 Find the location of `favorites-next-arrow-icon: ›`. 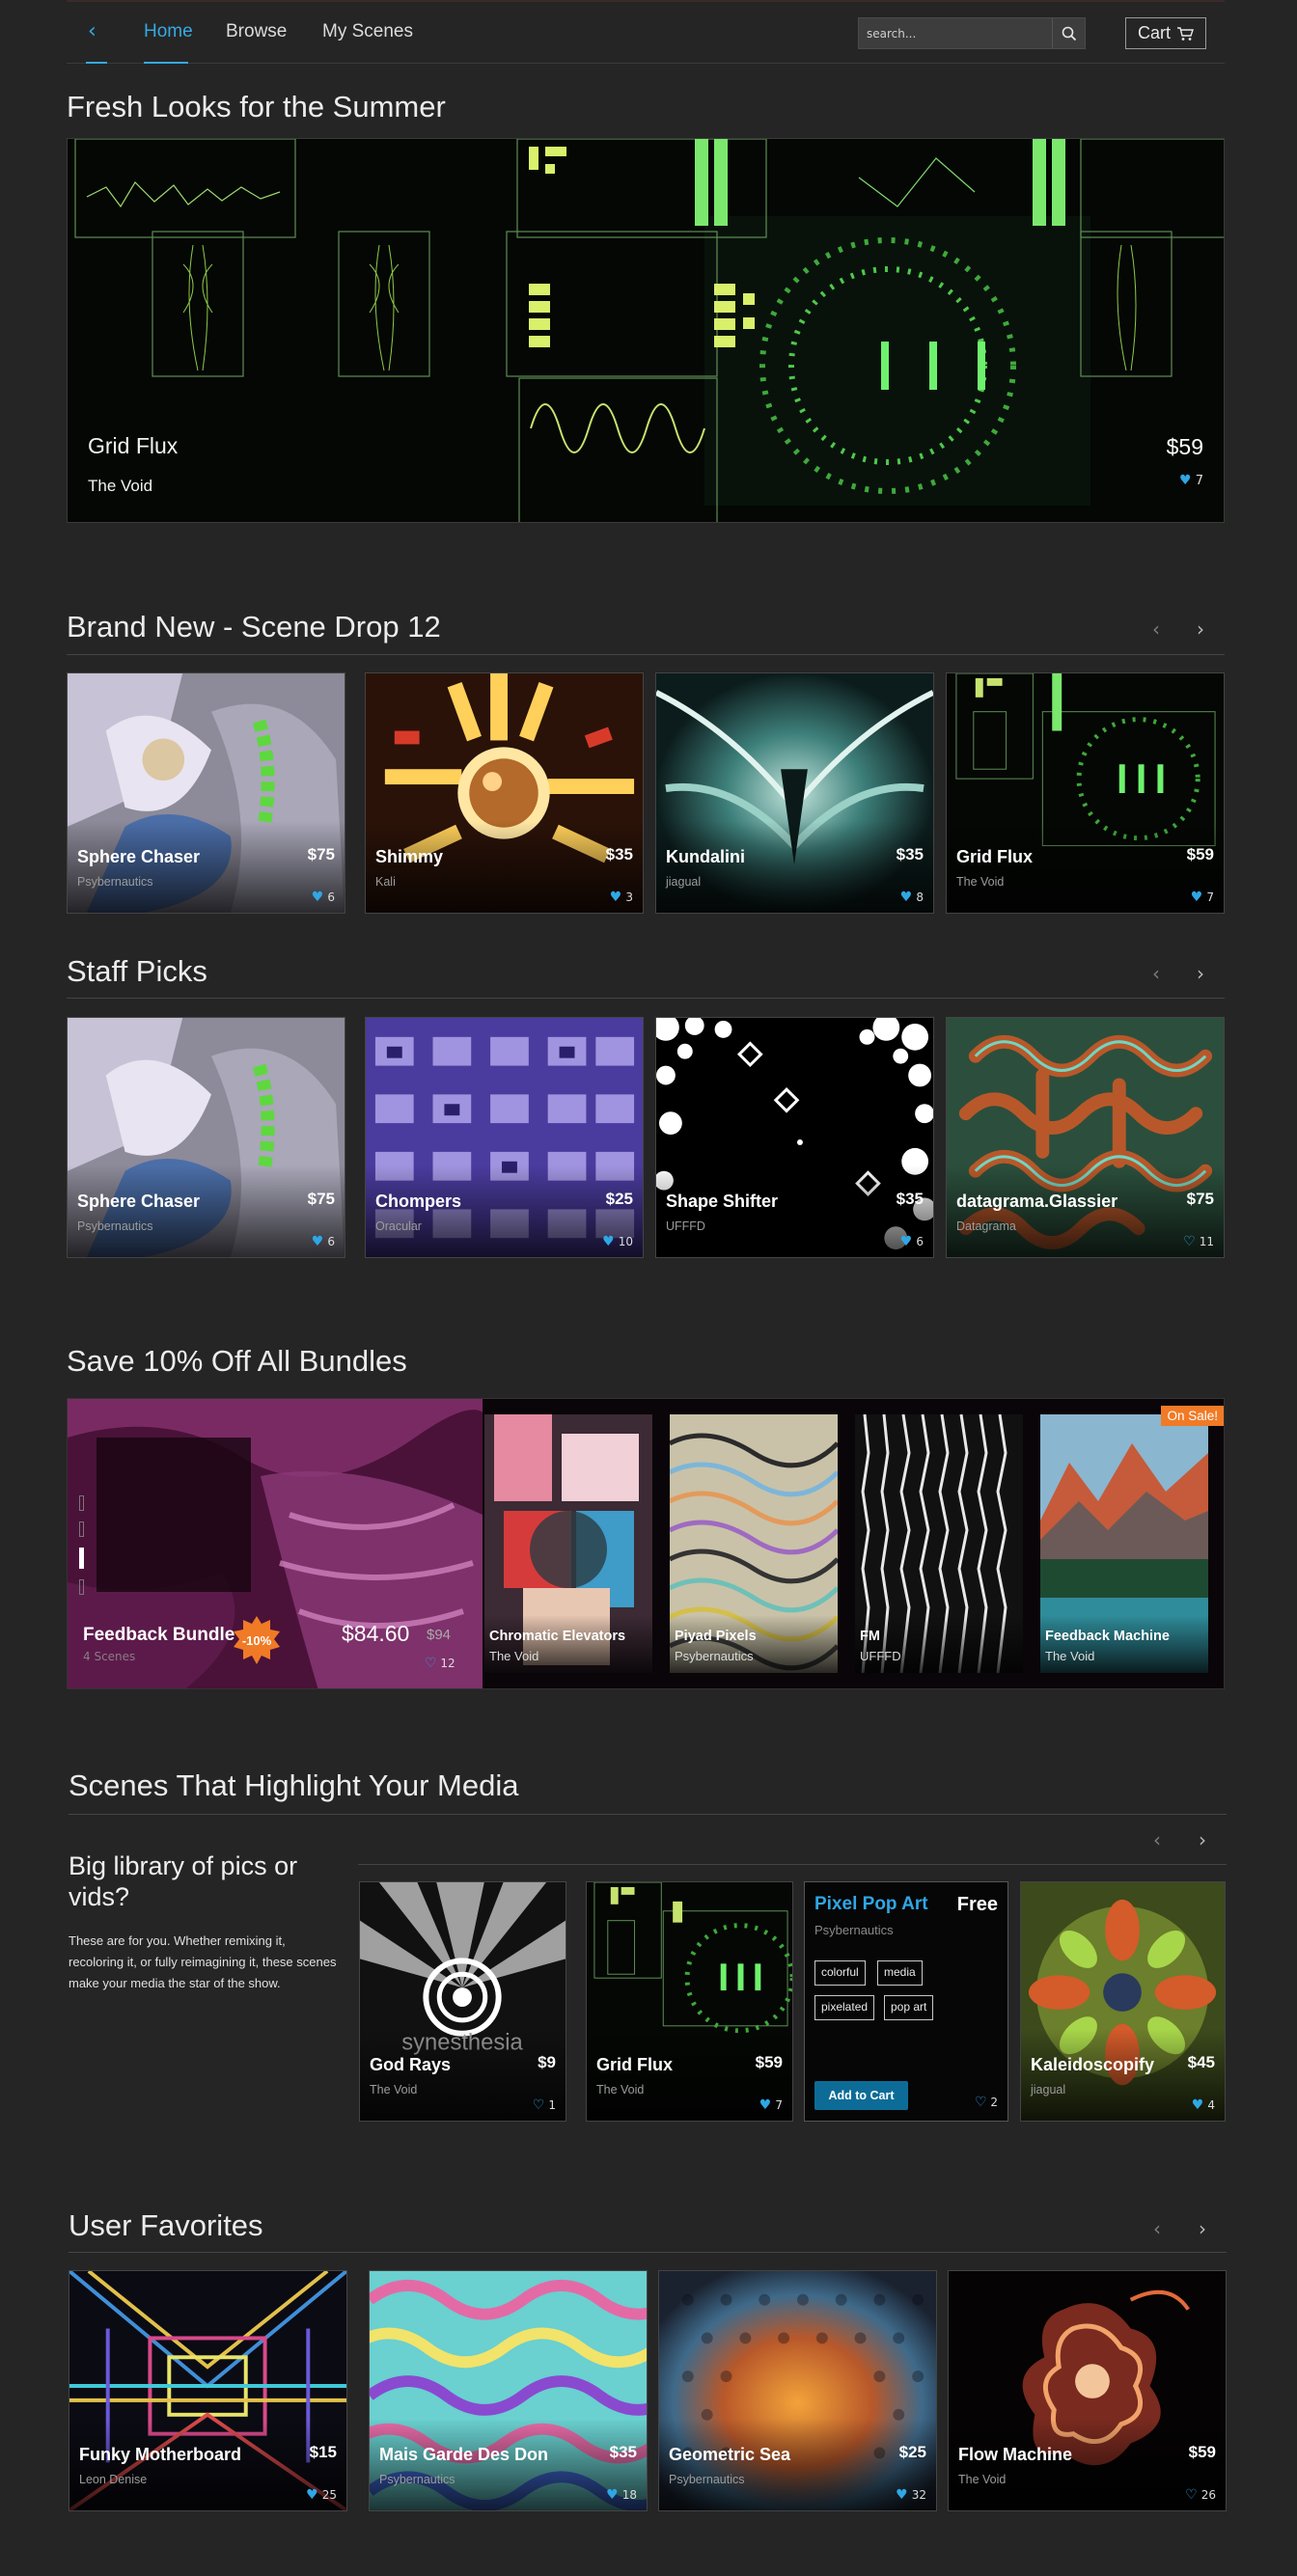

favorites-next-arrow-icon: › is located at coordinates (1202, 2228).